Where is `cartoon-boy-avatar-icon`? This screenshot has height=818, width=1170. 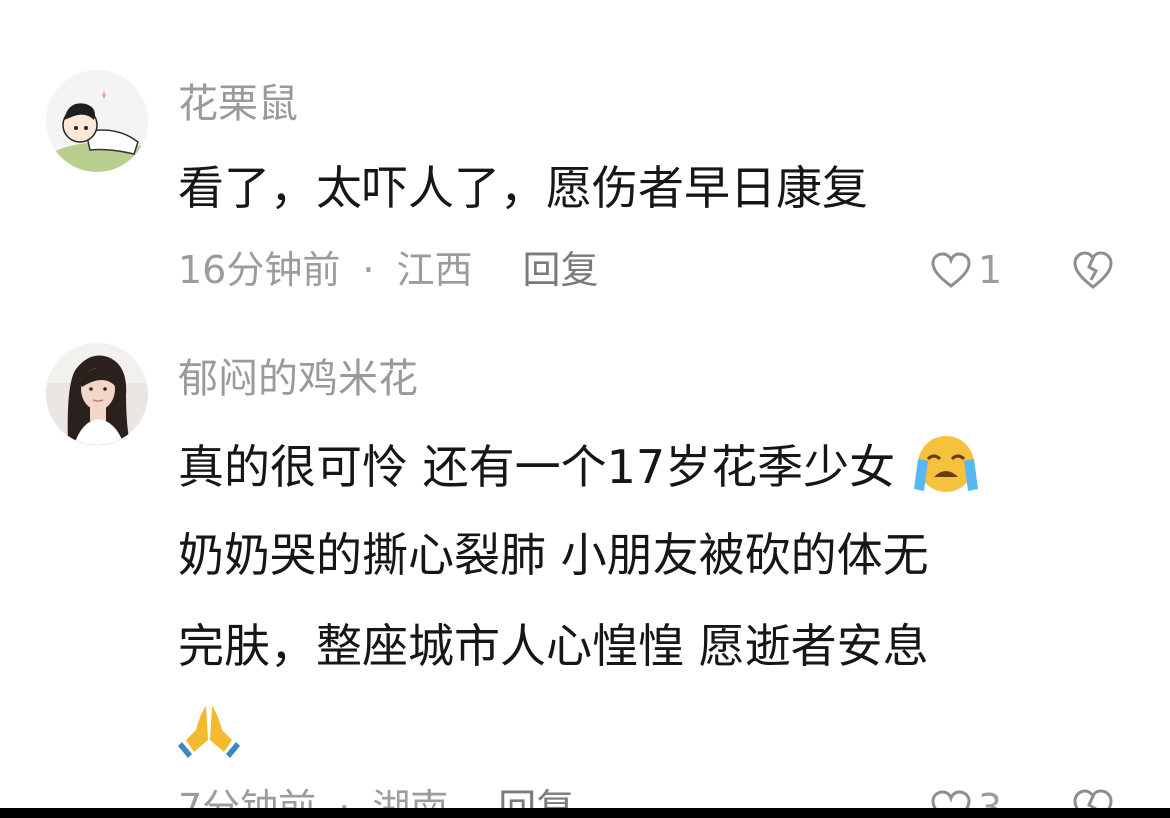
cartoon-boy-avatar-icon is located at coordinates (97, 121).